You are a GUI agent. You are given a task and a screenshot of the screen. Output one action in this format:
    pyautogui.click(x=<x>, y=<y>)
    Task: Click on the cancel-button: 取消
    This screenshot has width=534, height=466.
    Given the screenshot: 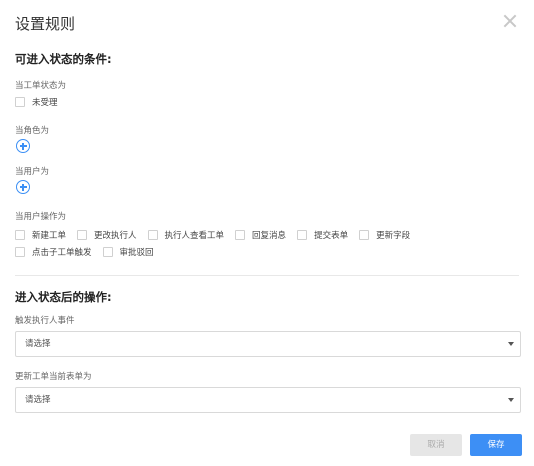 What is the action you would take?
    pyautogui.click(x=436, y=445)
    